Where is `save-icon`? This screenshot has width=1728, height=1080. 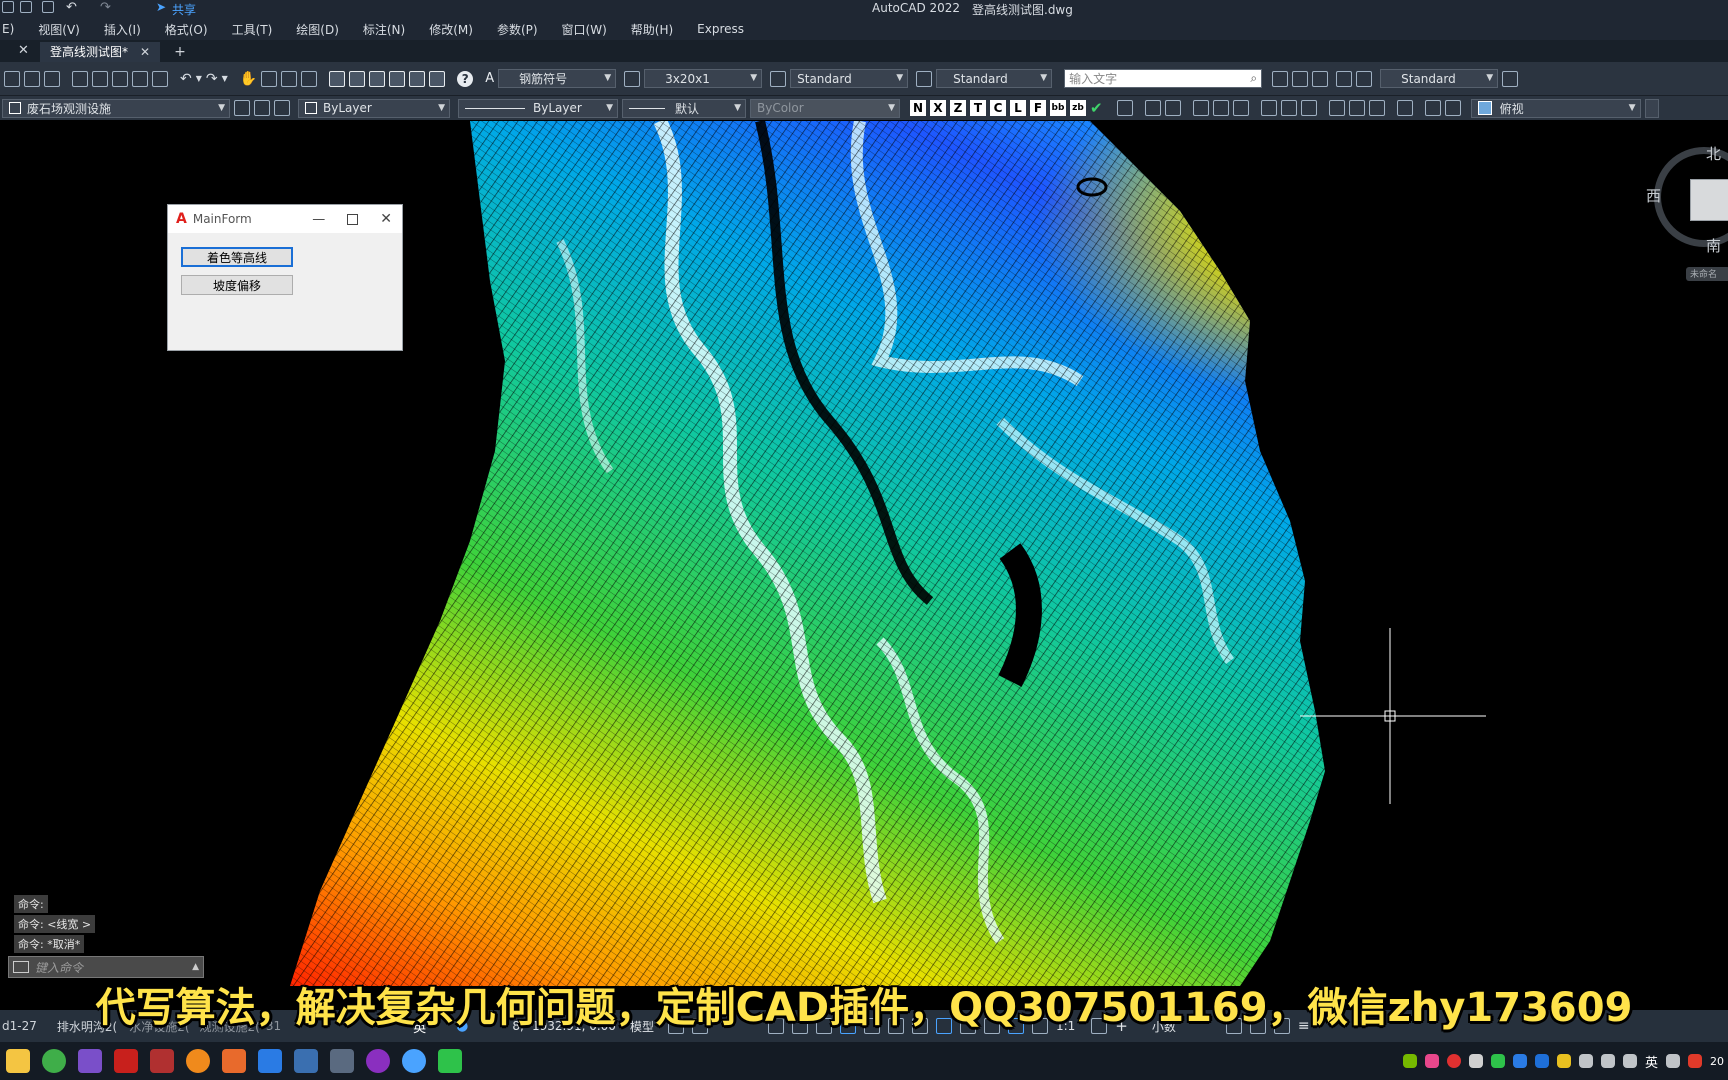
save-icon is located at coordinates (8, 7).